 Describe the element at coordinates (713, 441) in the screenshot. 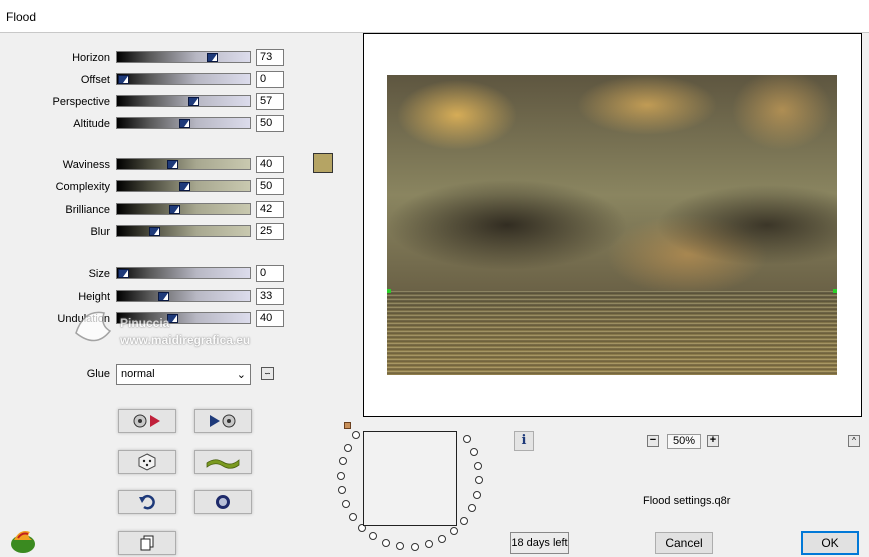

I see `zoom-in-button: +` at that location.